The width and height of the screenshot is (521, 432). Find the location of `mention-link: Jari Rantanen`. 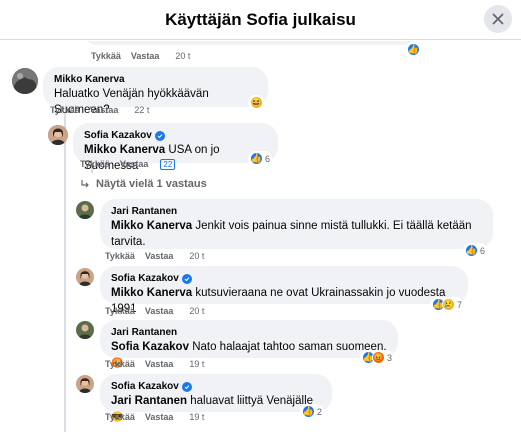

mention-link: Jari Rantanen is located at coordinates (149, 401).